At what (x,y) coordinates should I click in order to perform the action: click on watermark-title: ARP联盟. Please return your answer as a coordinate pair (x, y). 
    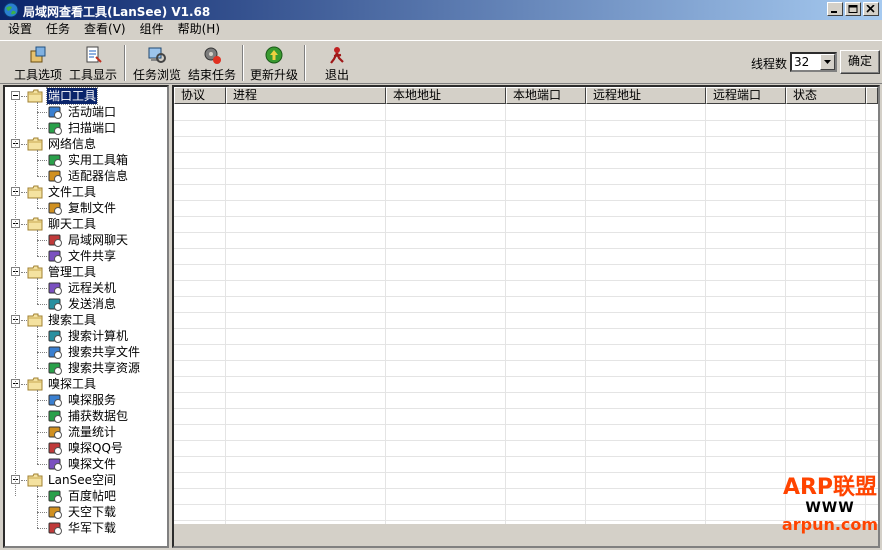
    Looking at the image, I should click on (830, 487).